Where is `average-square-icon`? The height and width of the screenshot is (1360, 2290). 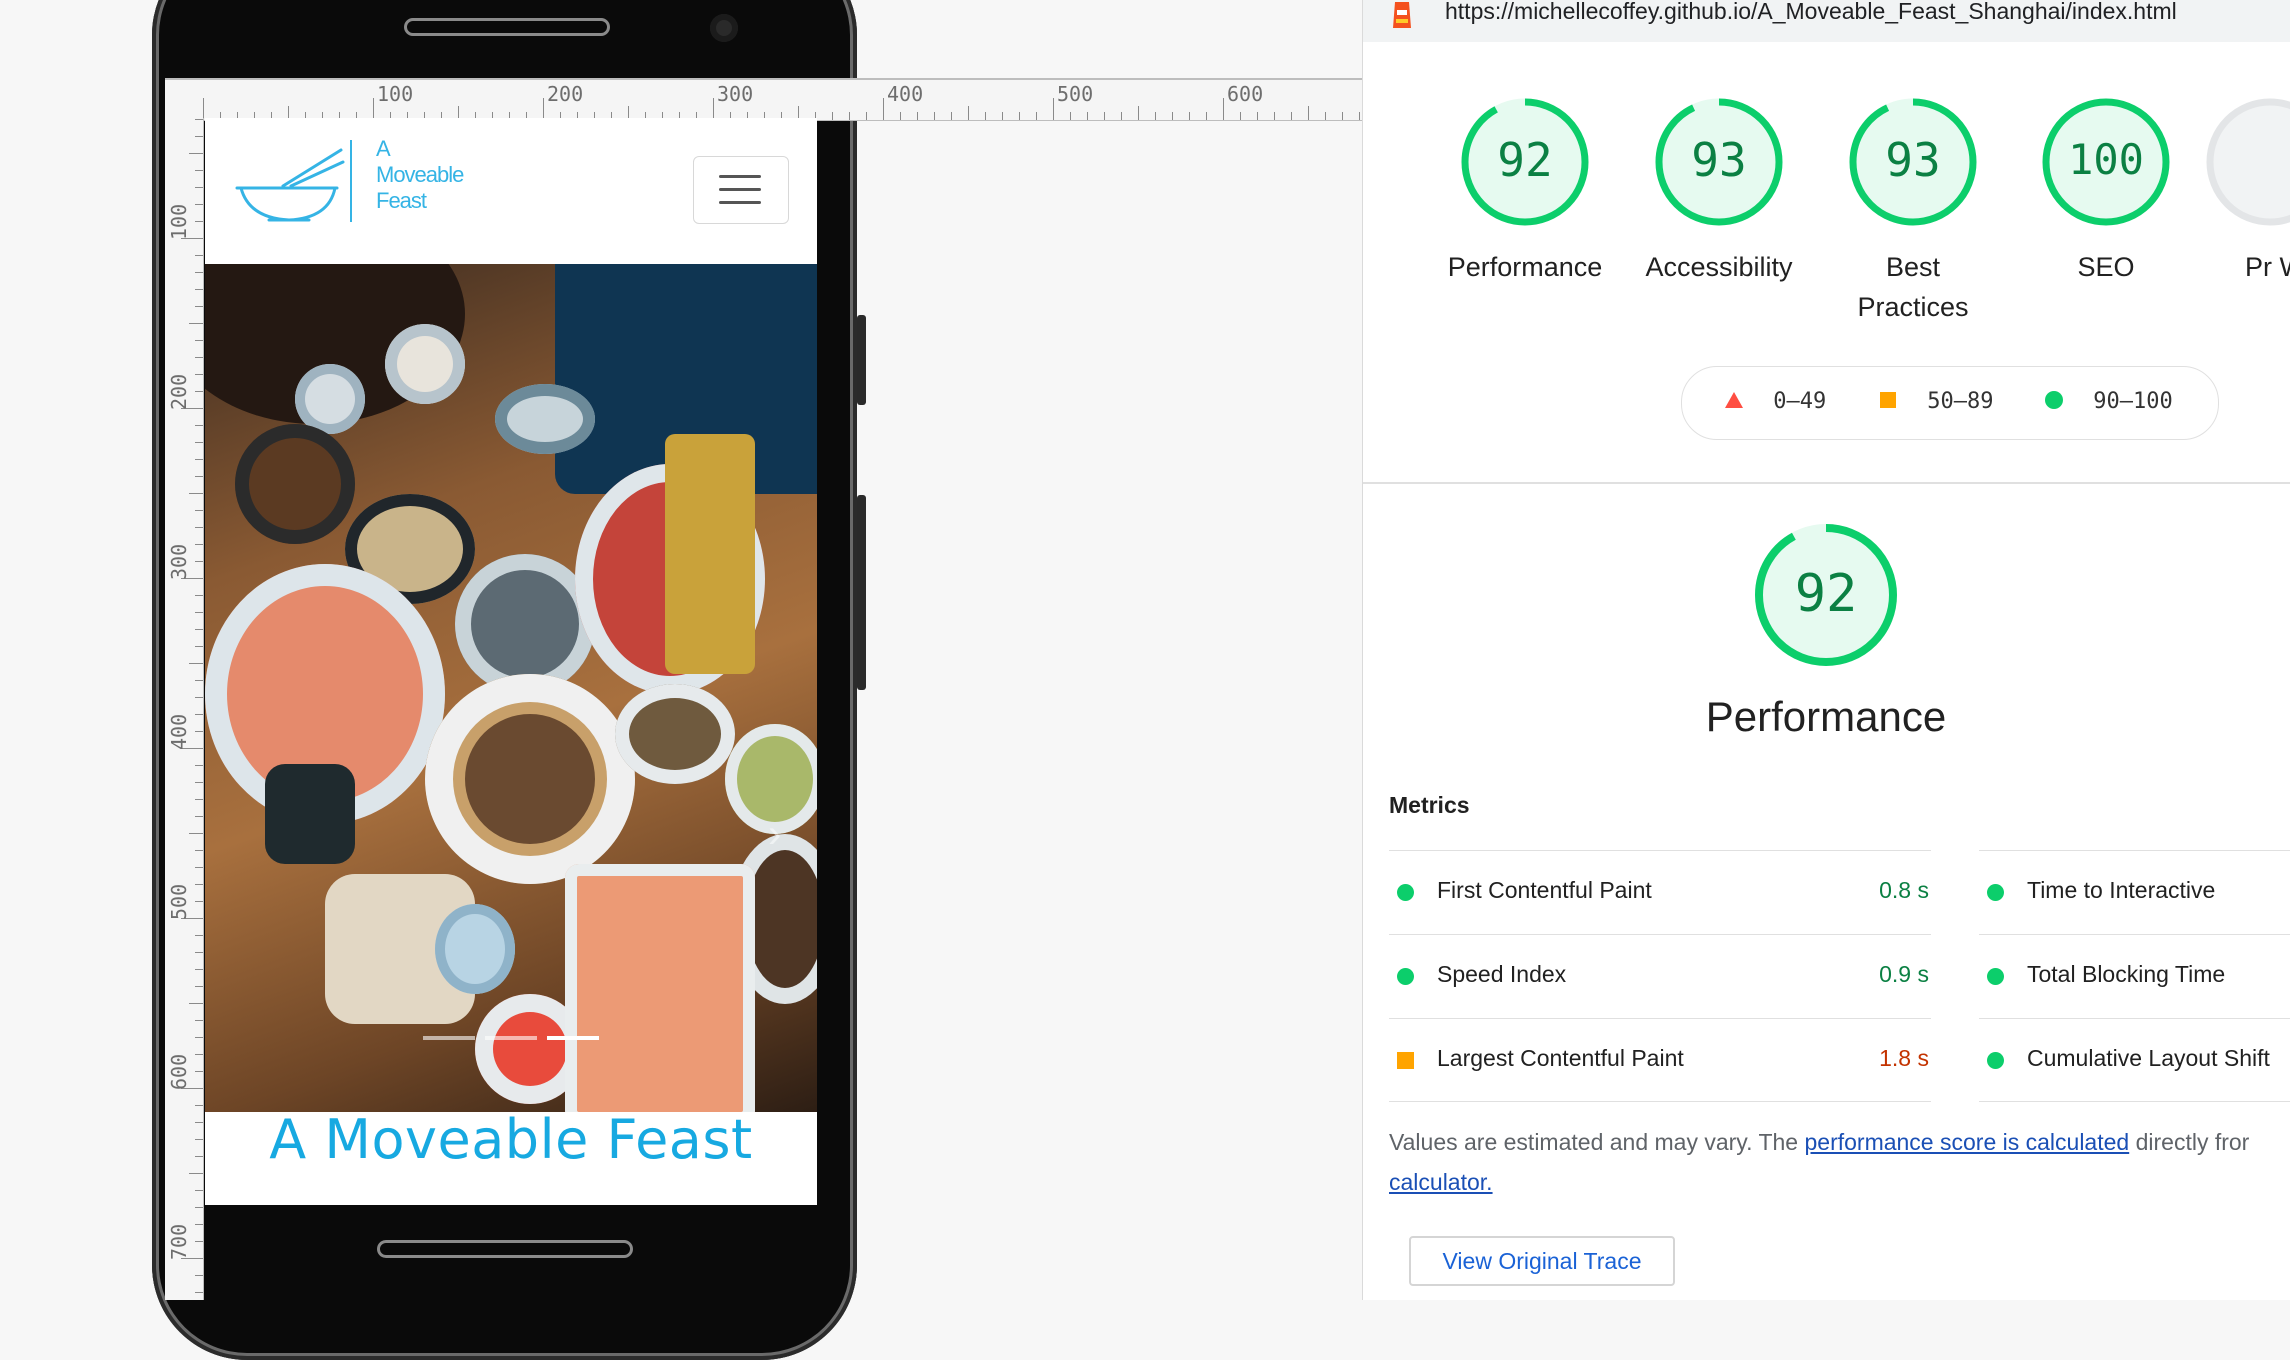
average-square-icon is located at coordinates (1405, 1060).